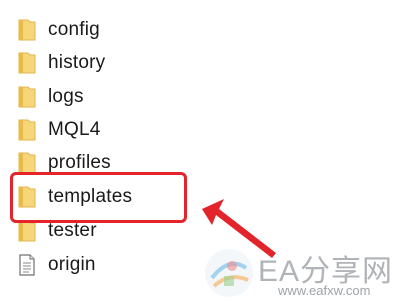 Image resolution: width=411 pixels, height=304 pixels. Describe the element at coordinates (229, 273) in the screenshot. I see `watermark-logo-icon` at that location.